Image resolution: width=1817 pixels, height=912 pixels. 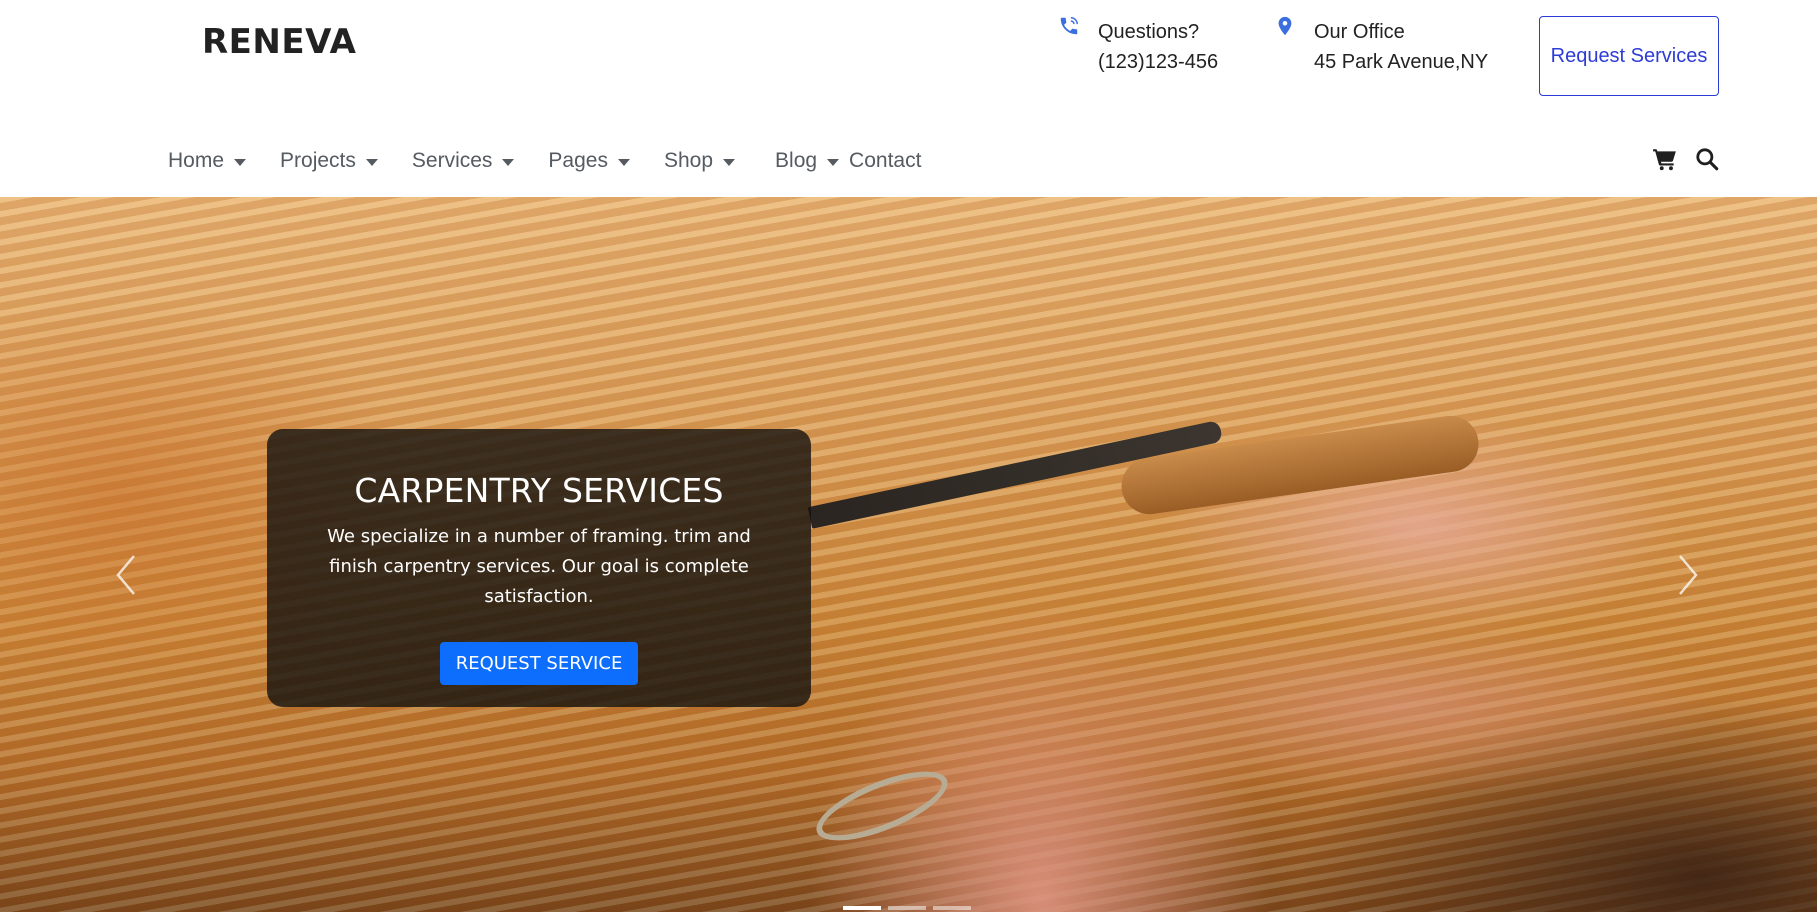 What do you see at coordinates (1381, 46) in the screenshot?
I see `contact-office: Our Office 45 Park Avenue,NY` at bounding box center [1381, 46].